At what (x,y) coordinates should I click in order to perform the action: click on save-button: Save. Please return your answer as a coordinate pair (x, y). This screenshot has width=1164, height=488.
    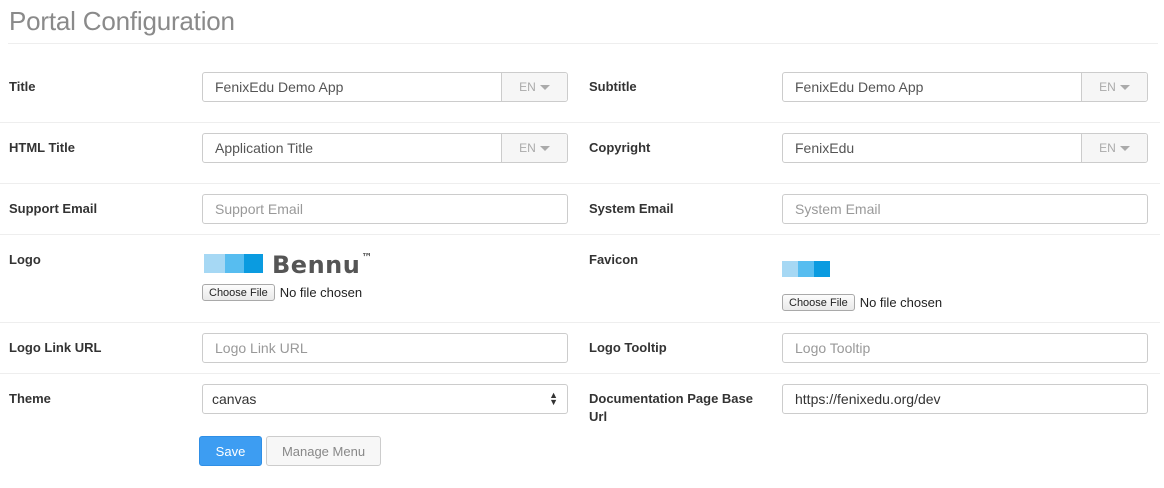
    Looking at the image, I should click on (230, 451).